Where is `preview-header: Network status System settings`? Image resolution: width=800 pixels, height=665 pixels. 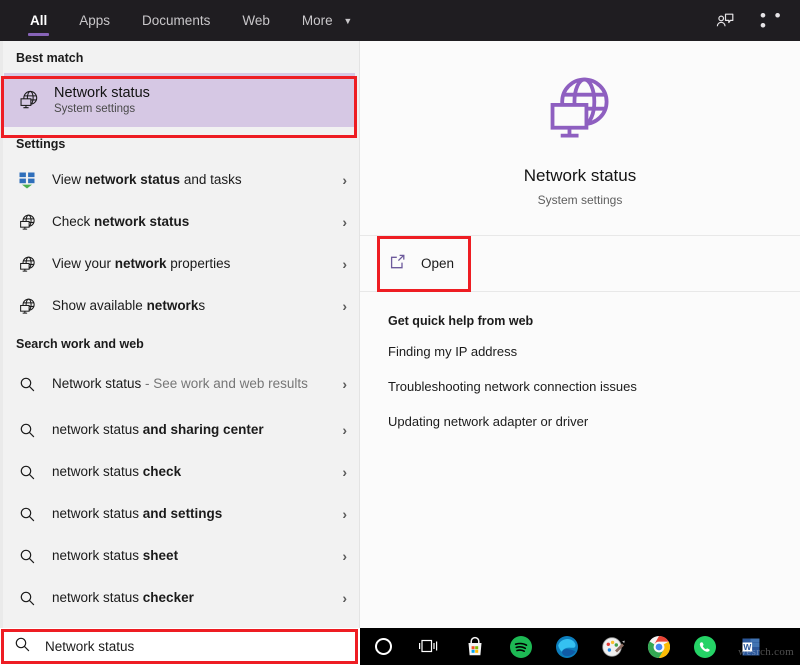 preview-header: Network status System settings is located at coordinates (580, 124).